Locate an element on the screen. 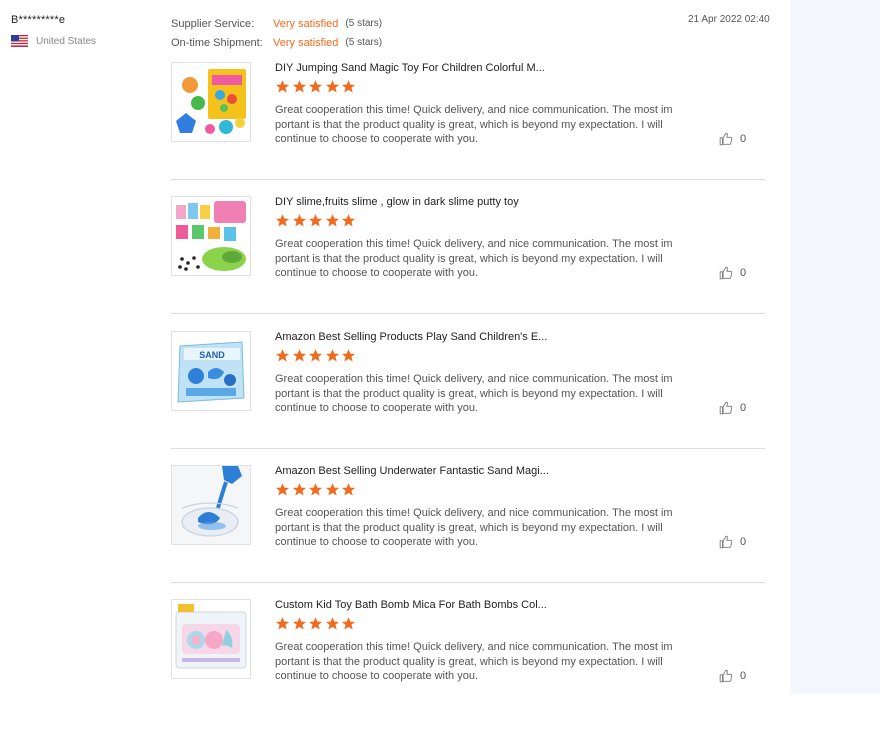  play-sand-box-image: SAND is located at coordinates (211, 371).